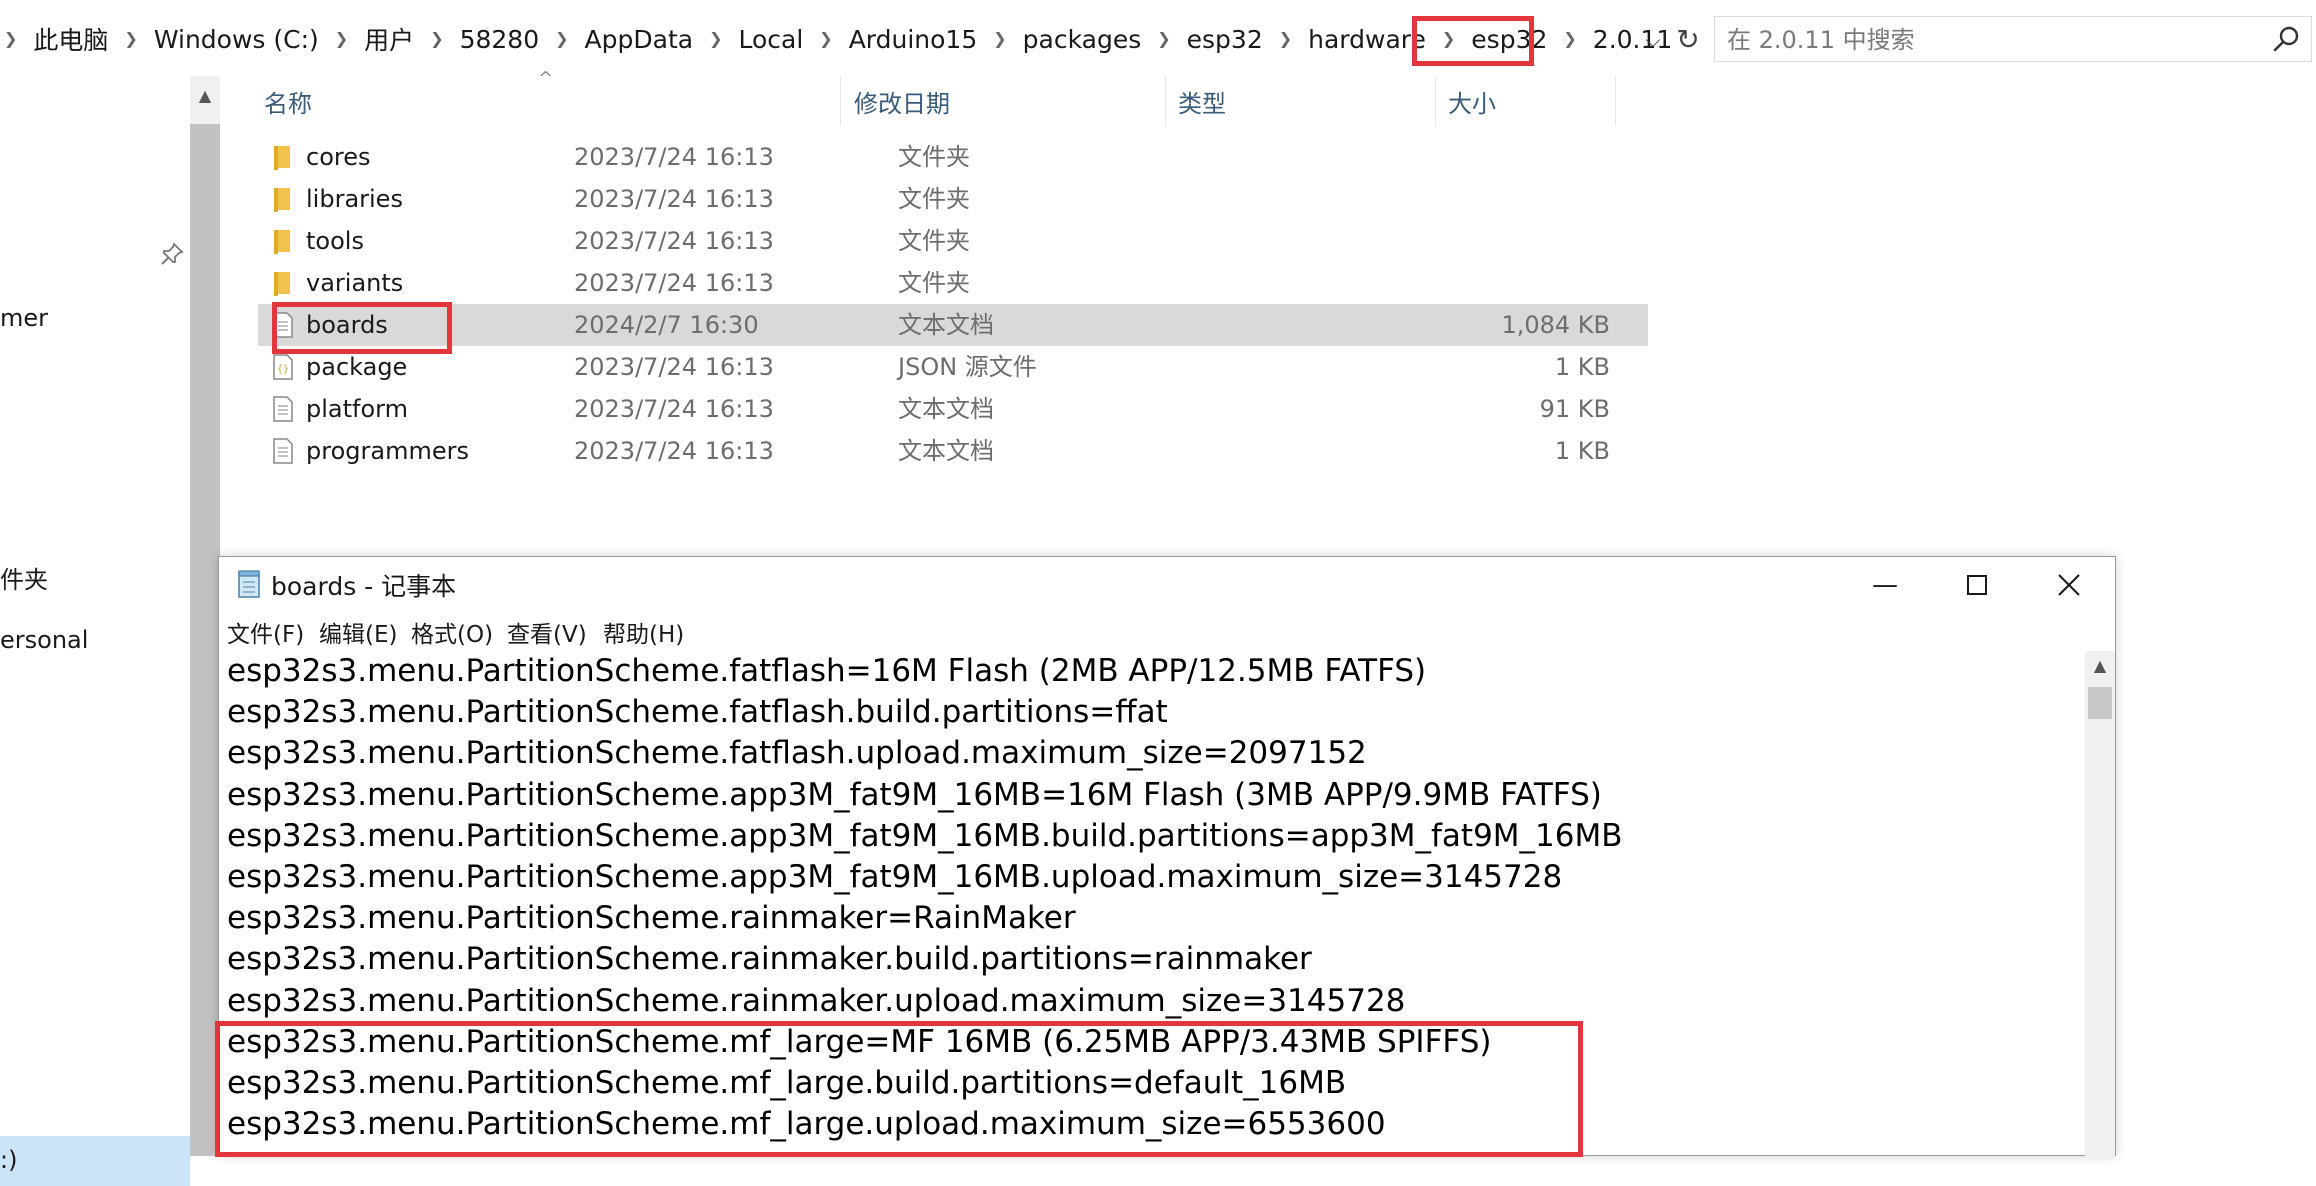  Describe the element at coordinates (1367, 39) in the screenshot. I see `breadcrumb-hardware: hardware` at that location.